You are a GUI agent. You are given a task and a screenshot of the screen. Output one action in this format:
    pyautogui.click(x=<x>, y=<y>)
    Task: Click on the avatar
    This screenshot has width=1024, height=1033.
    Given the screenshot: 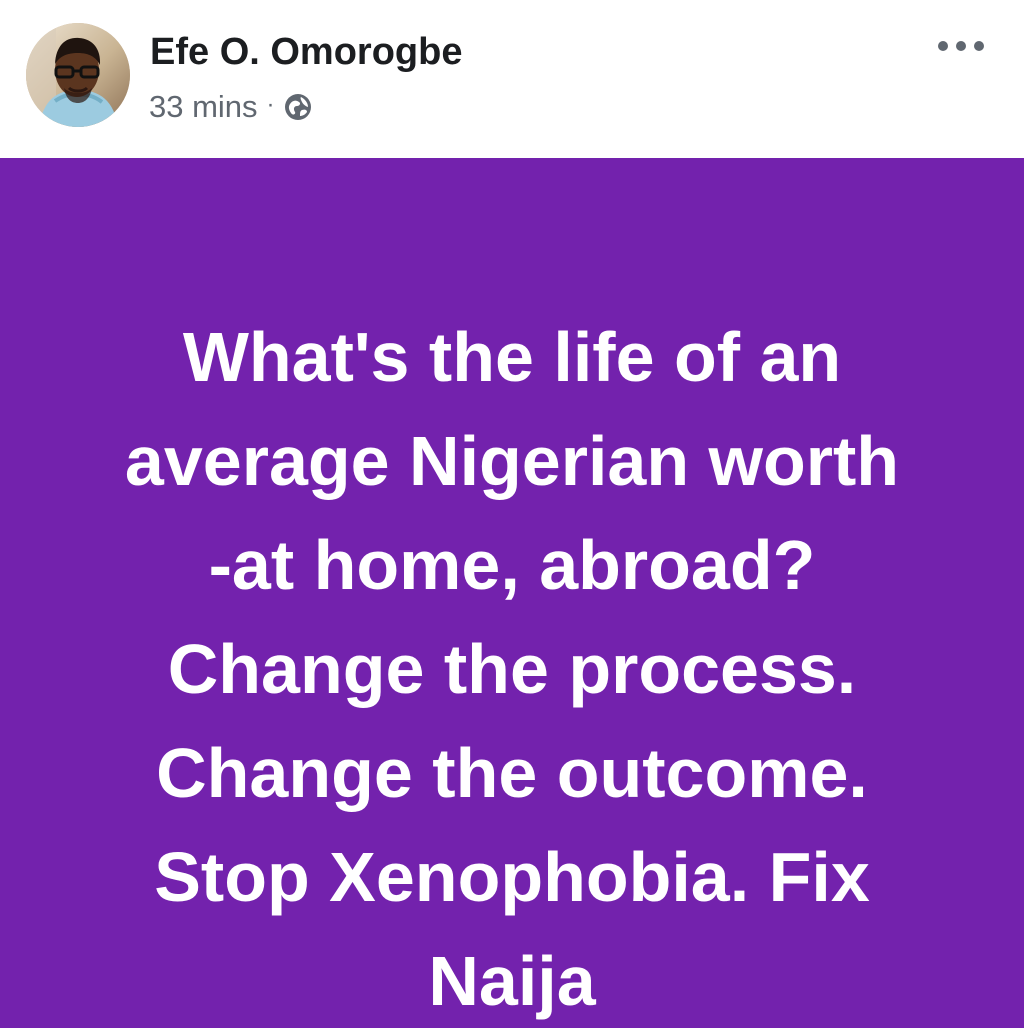 What is the action you would take?
    pyautogui.click(x=78, y=75)
    